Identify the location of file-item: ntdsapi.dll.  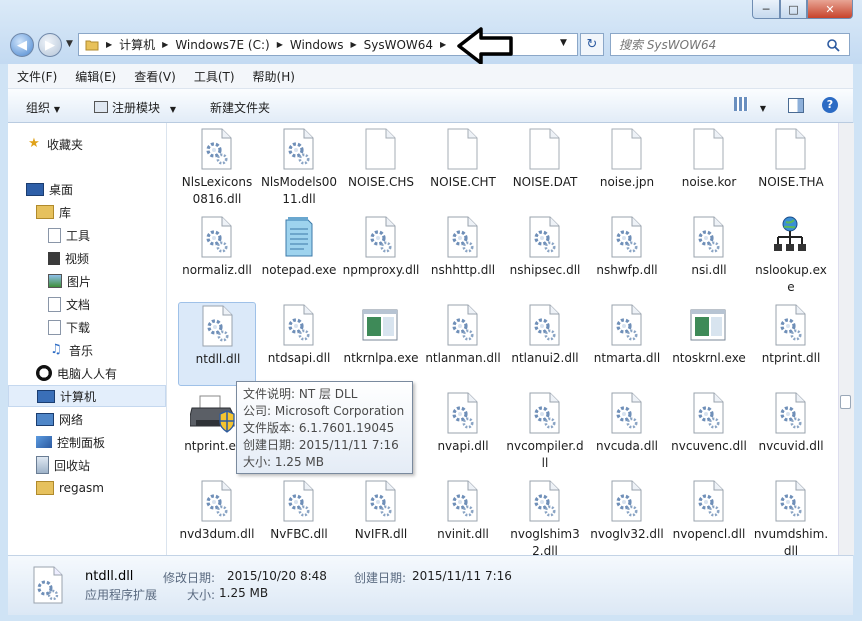
(299, 344).